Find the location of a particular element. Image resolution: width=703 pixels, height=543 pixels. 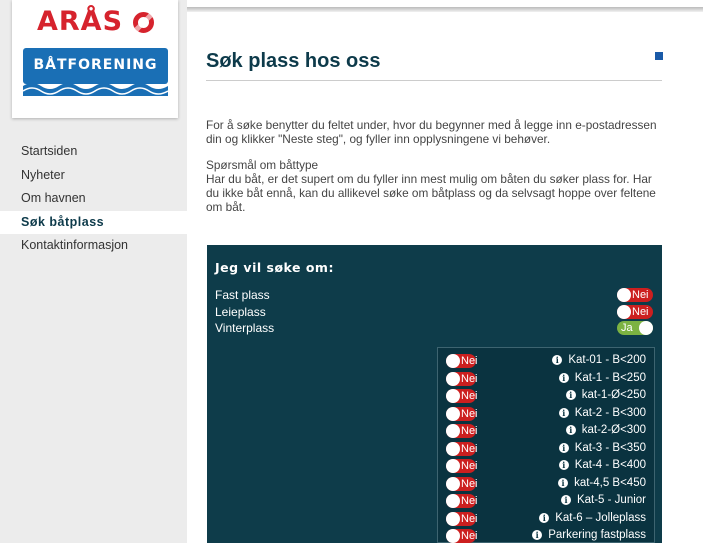

category-row: Nei i Kat-1 - B<250 is located at coordinates (546, 379).